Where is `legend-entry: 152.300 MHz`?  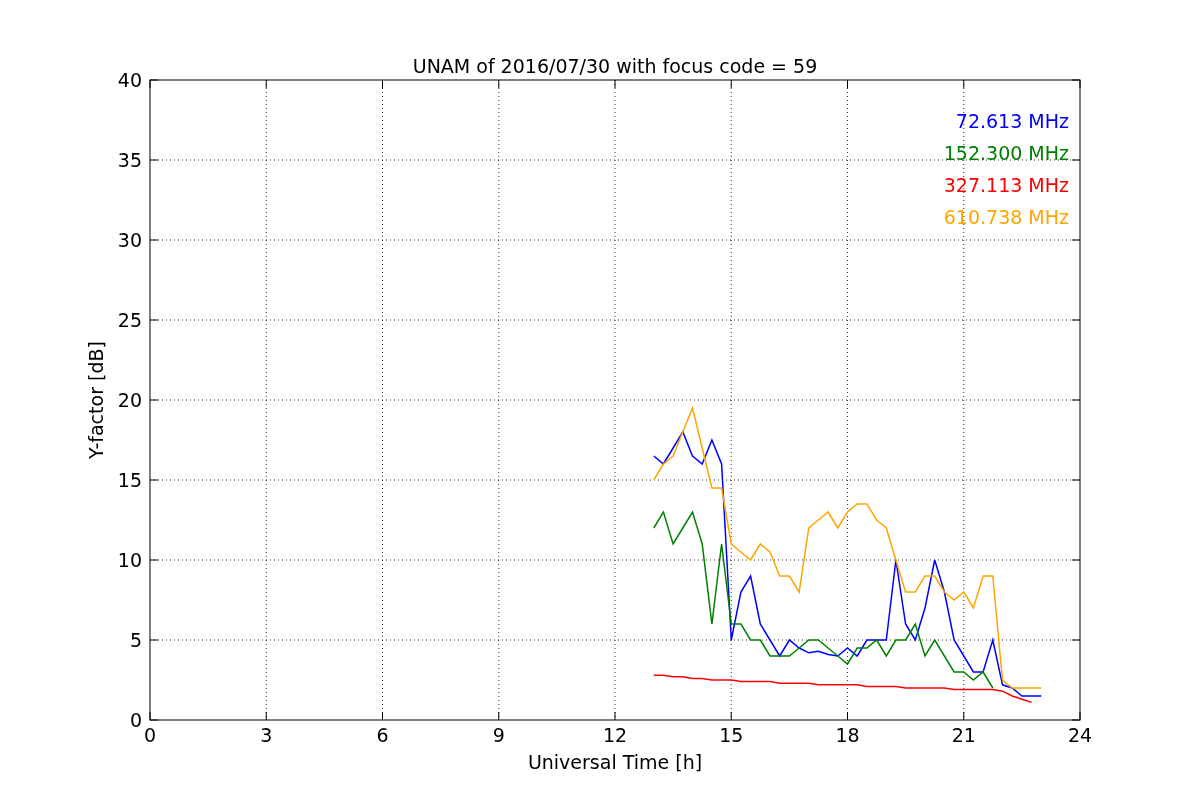
legend-entry: 152.300 MHz is located at coordinates (1006, 153).